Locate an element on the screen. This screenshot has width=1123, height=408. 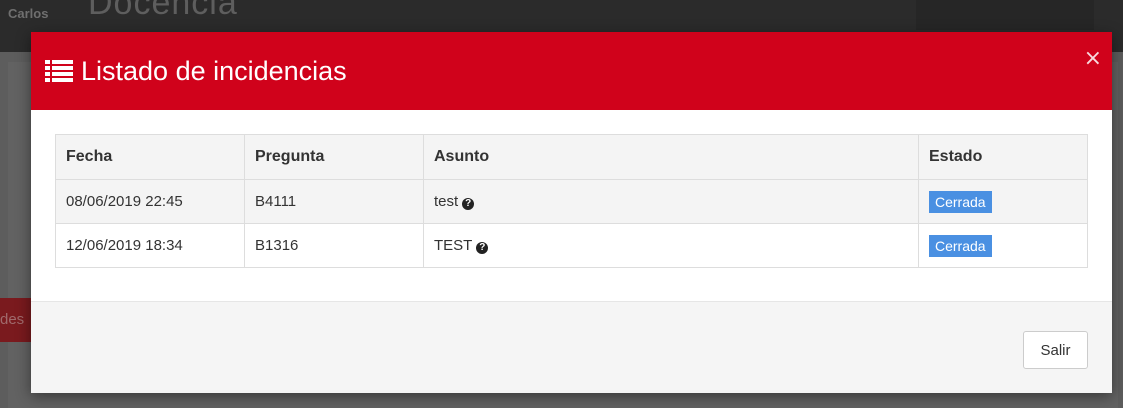
asunto-text: TEST is located at coordinates (453, 245).